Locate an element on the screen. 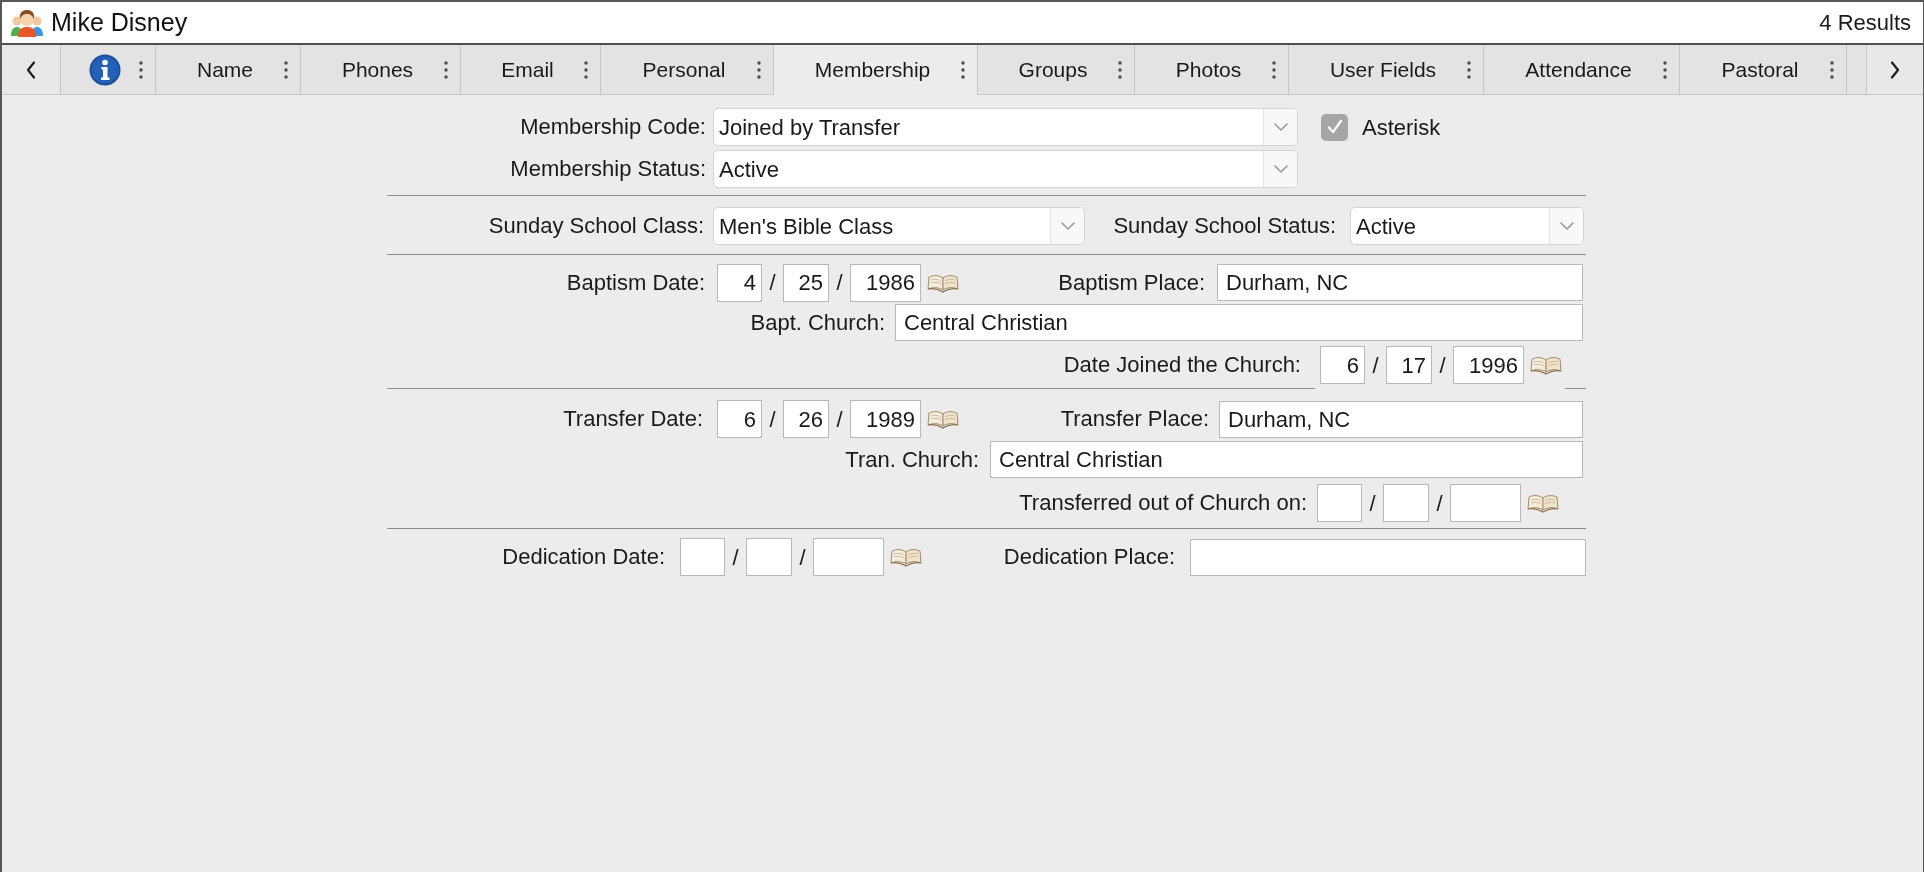 The height and width of the screenshot is (872, 1924). year-field: 1986 is located at coordinates (885, 282).